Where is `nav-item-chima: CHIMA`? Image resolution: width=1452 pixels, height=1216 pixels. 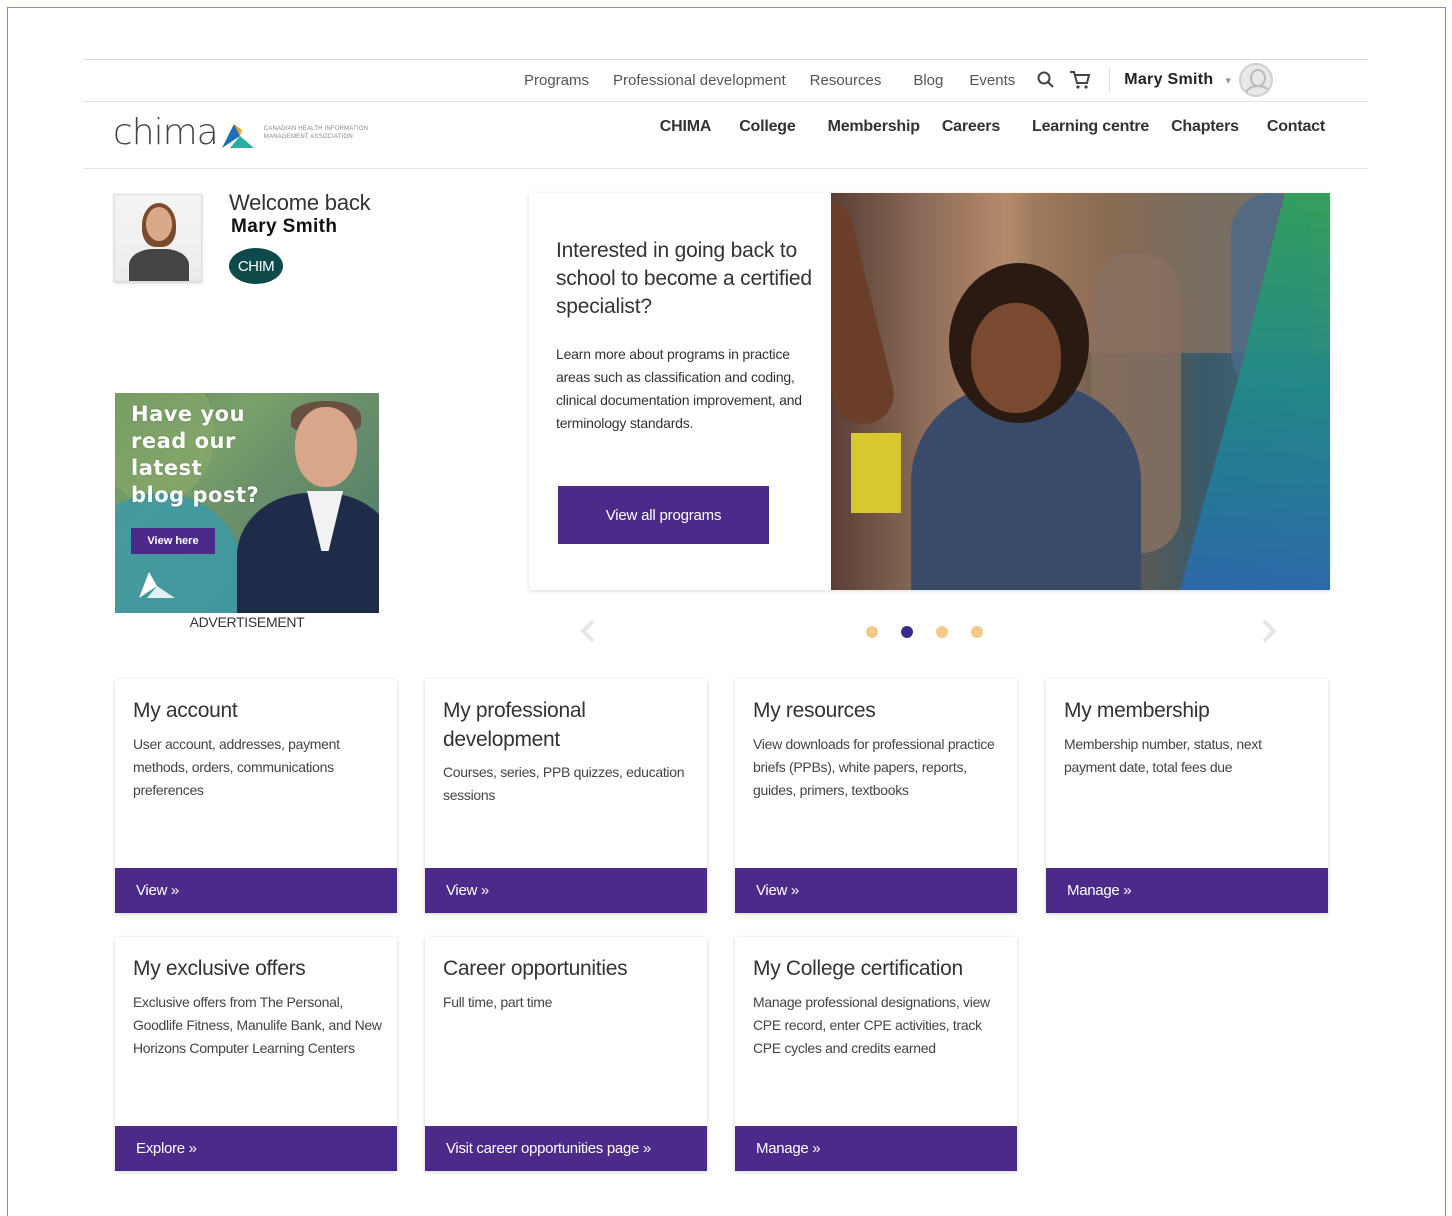 nav-item-chima: CHIMA is located at coordinates (686, 127).